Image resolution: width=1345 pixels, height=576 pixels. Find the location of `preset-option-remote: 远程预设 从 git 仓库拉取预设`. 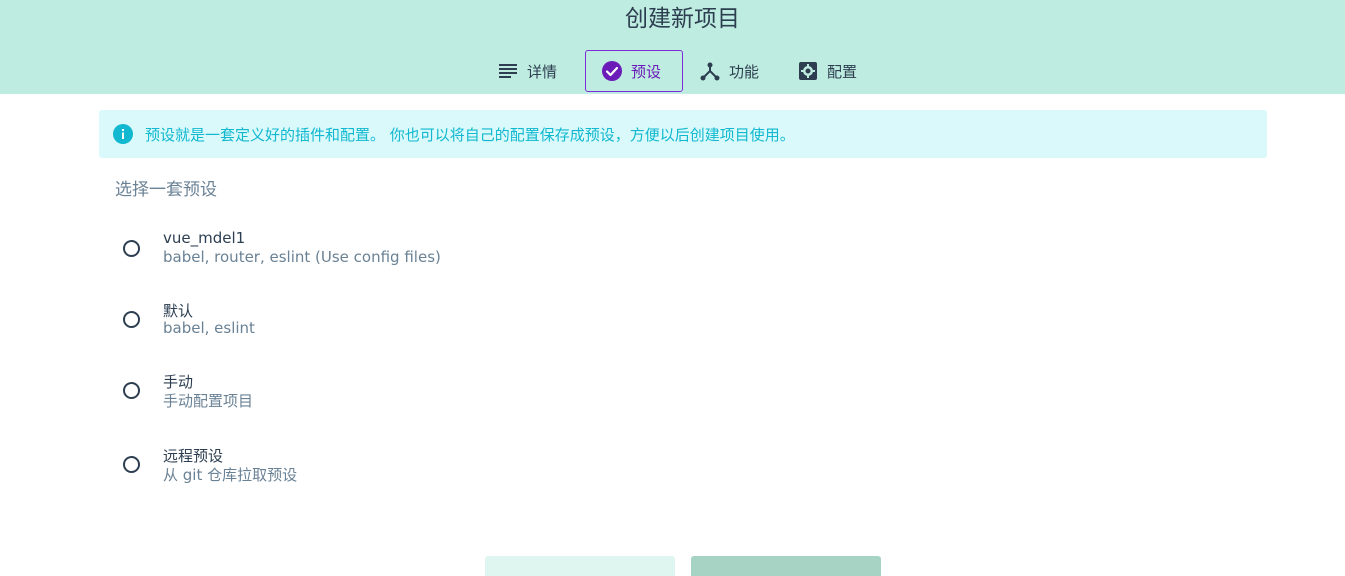

preset-option-remote: 远程预设 从 git 仓库拉取预设 is located at coordinates (315, 469).